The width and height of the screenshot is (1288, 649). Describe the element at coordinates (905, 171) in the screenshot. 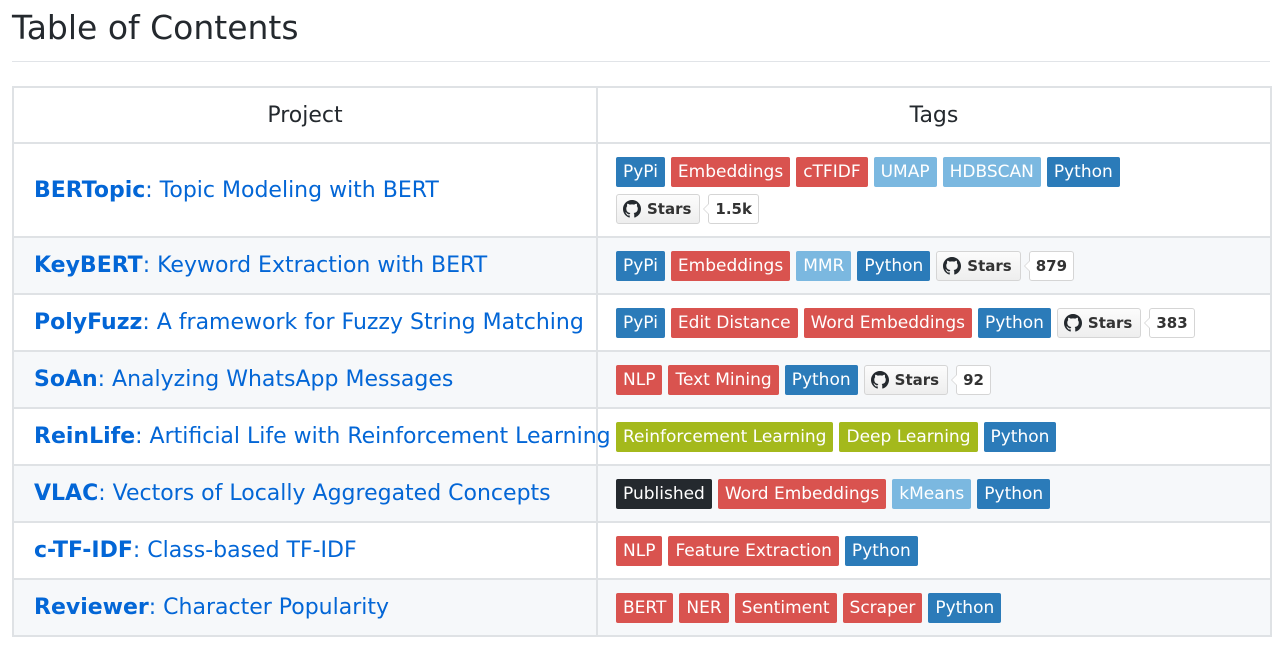

I see `tag-badge: UMAP` at that location.